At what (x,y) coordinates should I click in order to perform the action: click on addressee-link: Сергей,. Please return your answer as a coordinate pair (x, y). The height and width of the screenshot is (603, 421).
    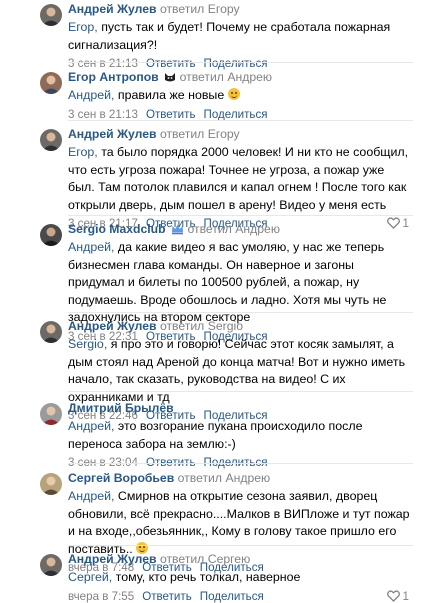
    Looking at the image, I should click on (90, 577).